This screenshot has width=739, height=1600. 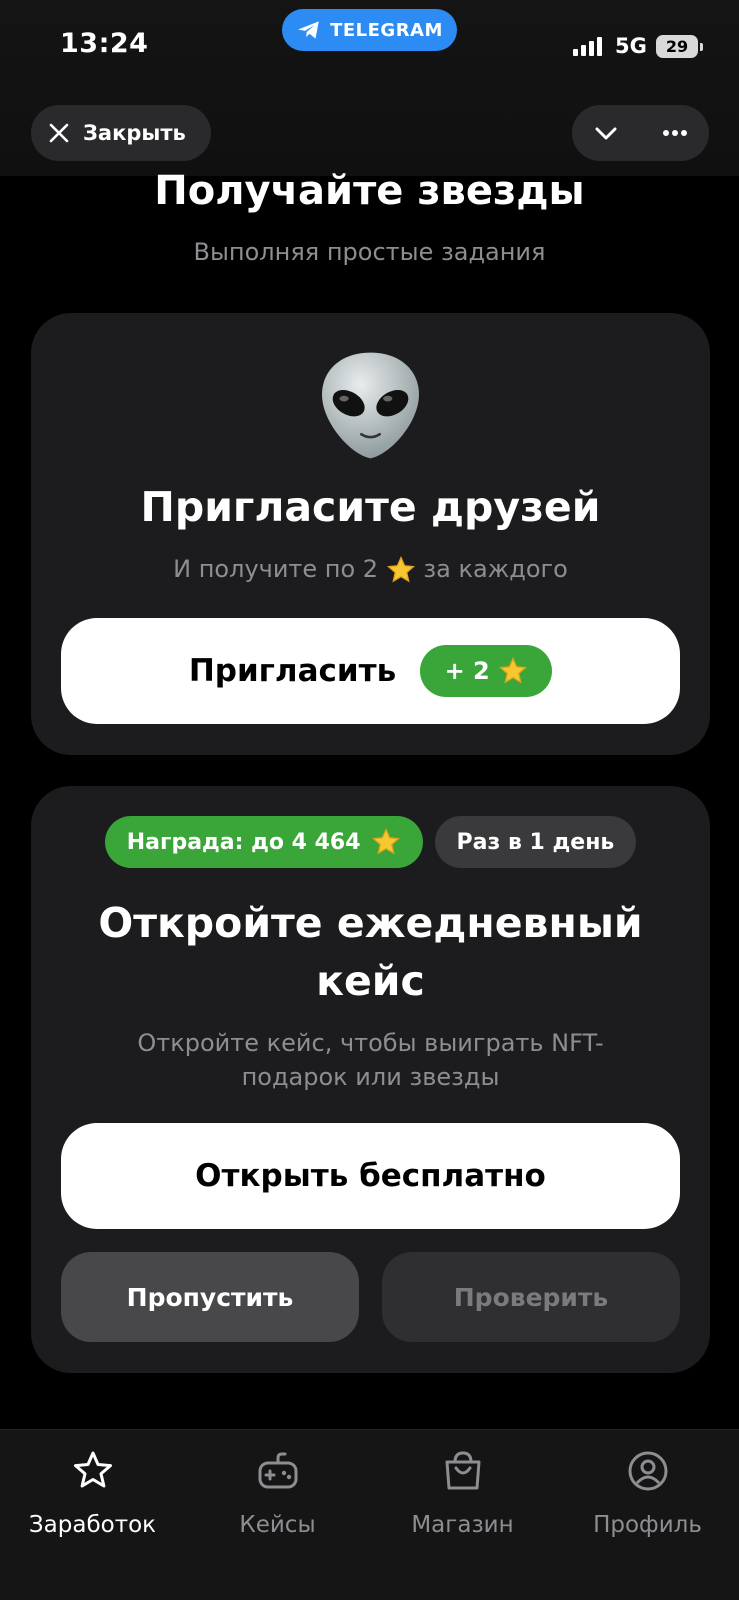 I want to click on telegram-pill: TELEGRAM, so click(x=369, y=30).